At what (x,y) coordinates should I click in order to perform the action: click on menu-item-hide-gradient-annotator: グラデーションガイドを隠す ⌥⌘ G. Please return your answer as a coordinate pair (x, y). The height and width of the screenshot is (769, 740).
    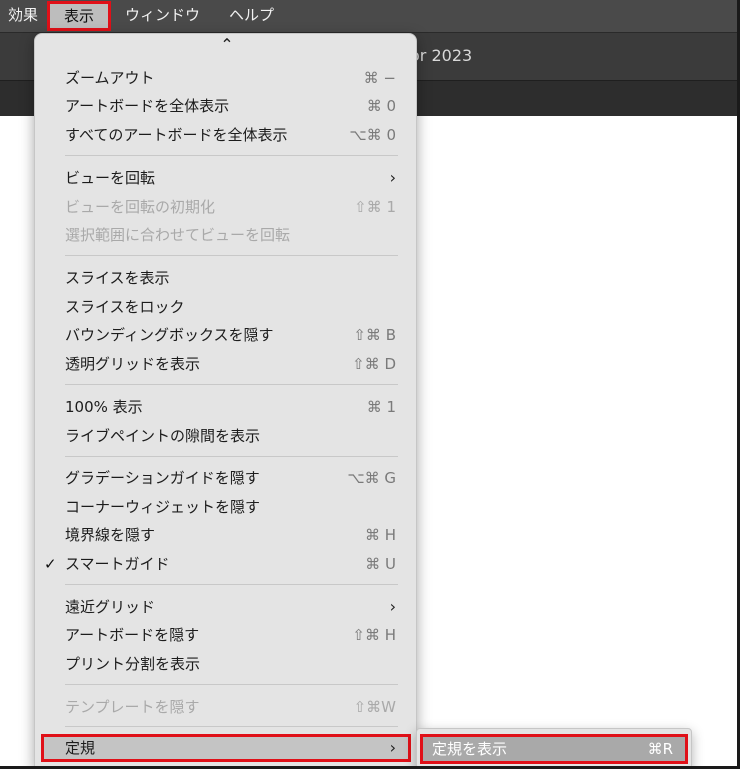
    Looking at the image, I should click on (225, 478).